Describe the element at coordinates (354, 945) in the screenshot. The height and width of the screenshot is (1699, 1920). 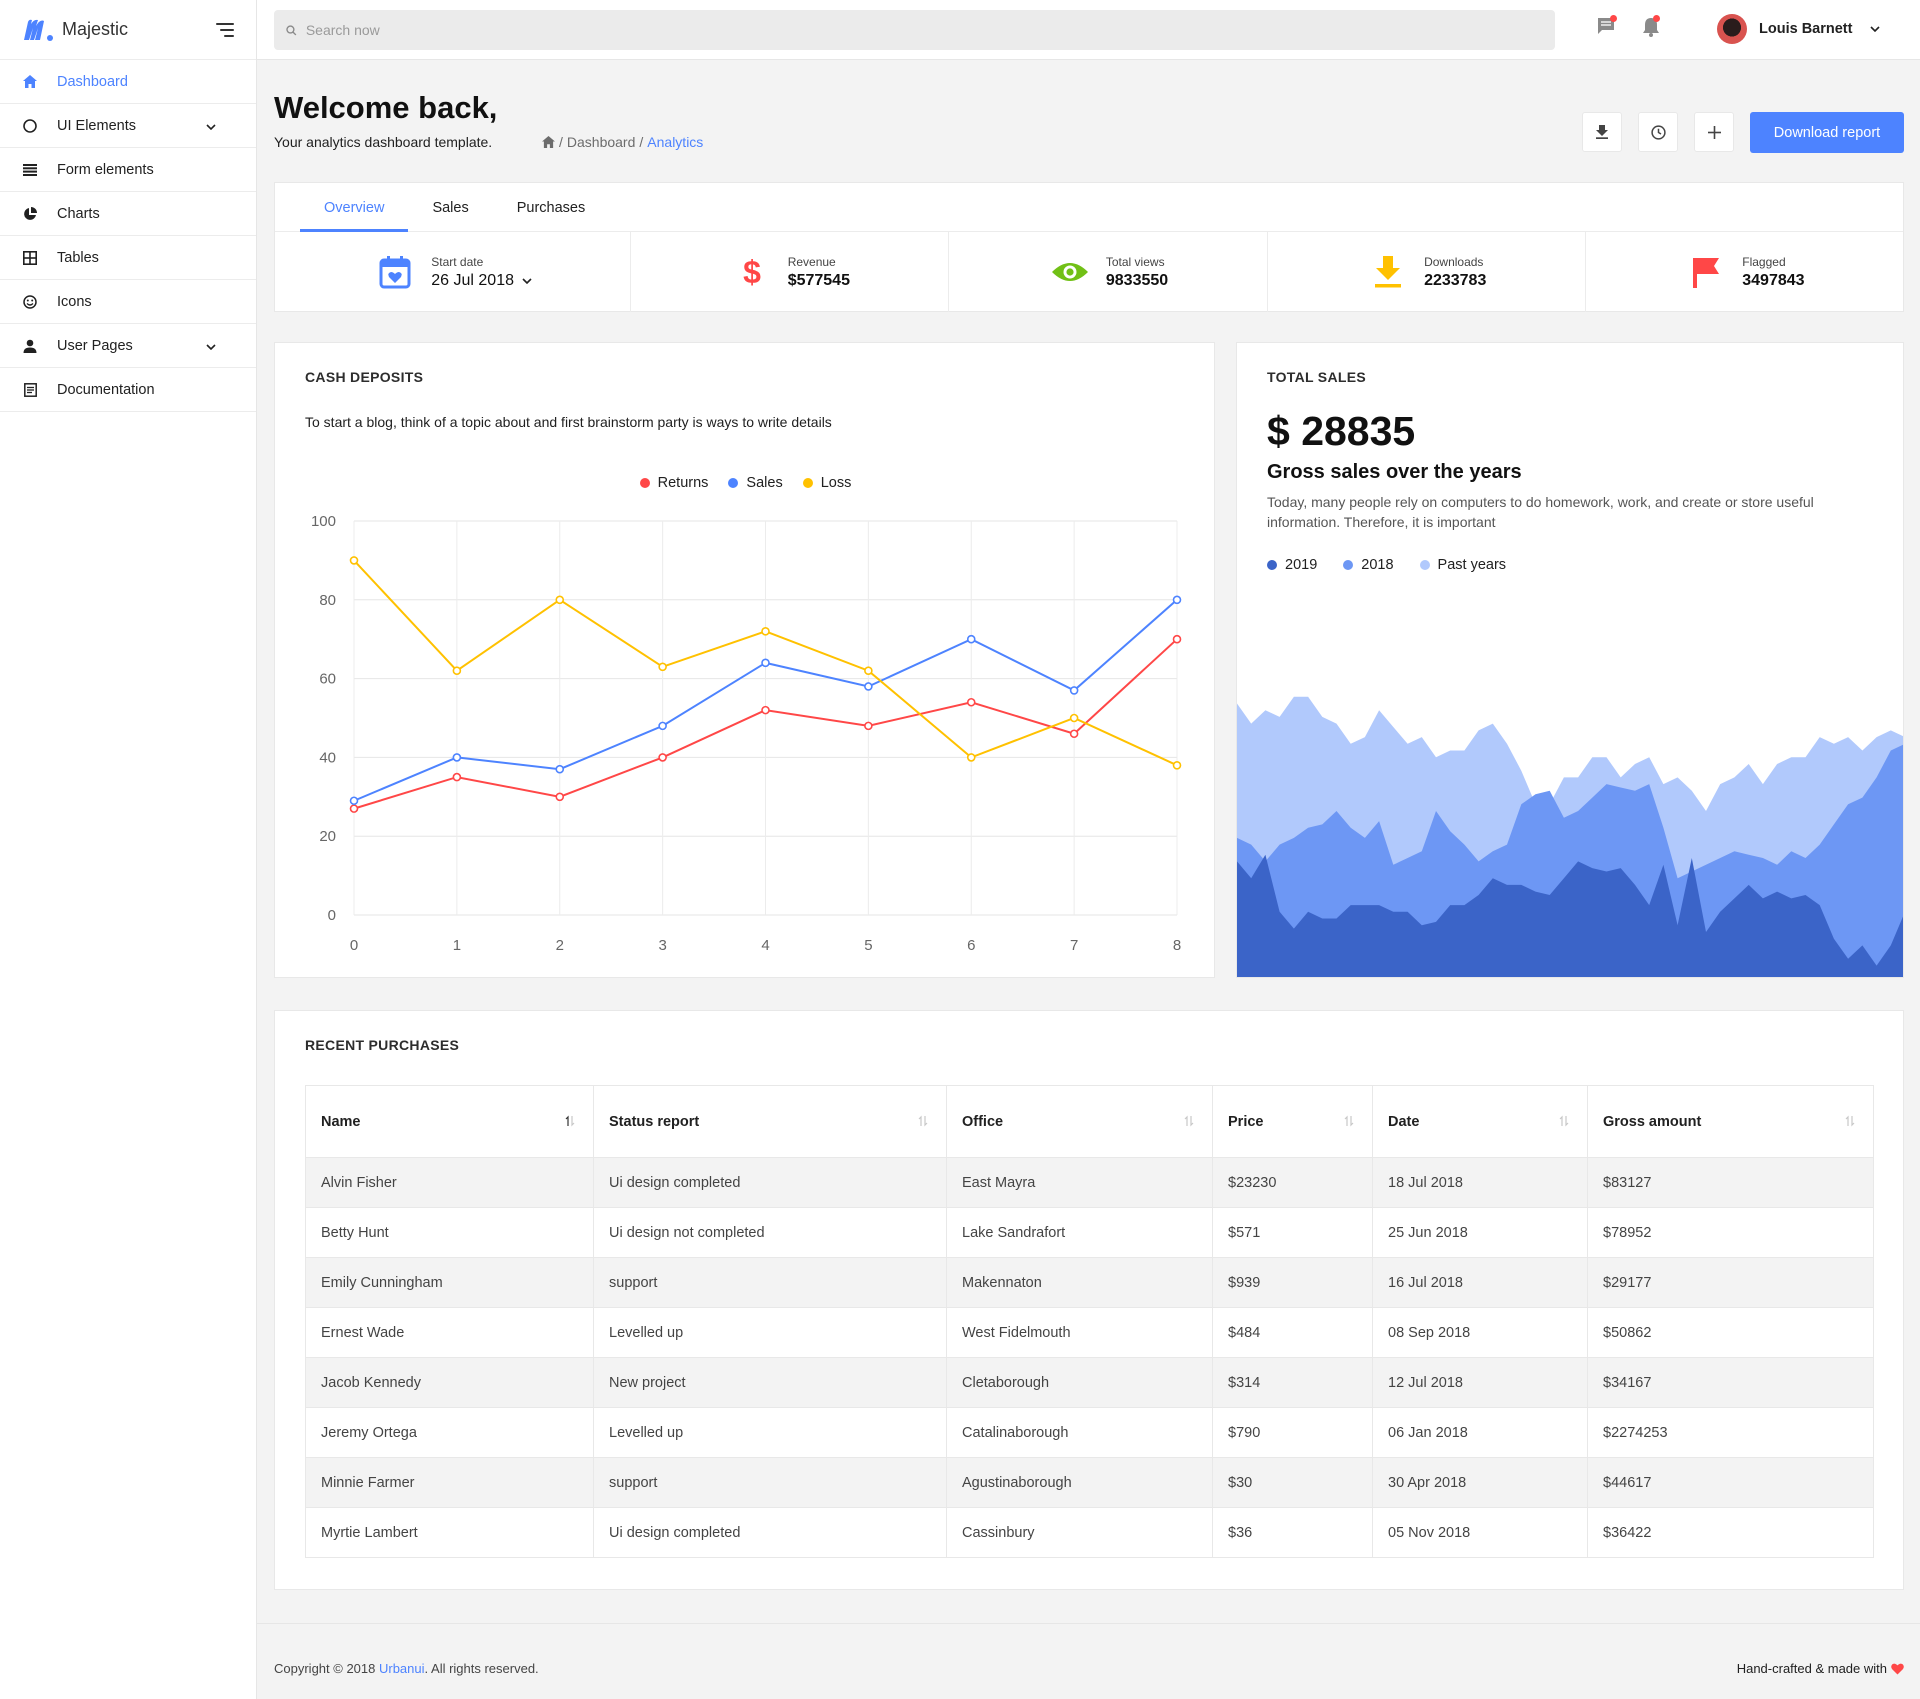
I see `x-tick-label: 0` at that location.